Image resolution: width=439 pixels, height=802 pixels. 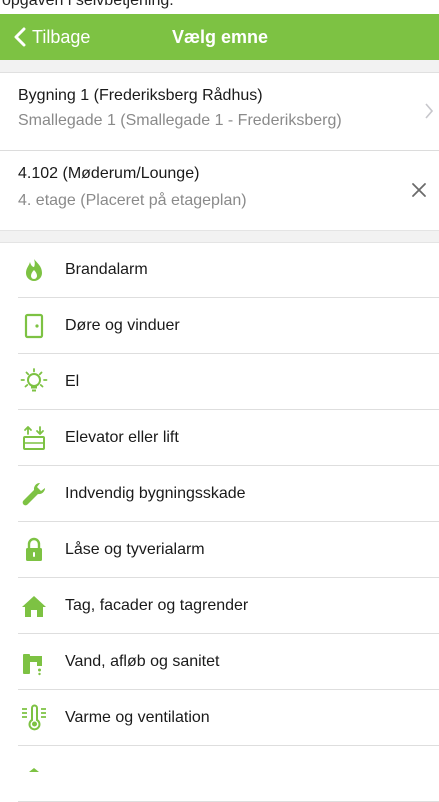 I want to click on page-title: Vælg emne, so click(x=220, y=37).